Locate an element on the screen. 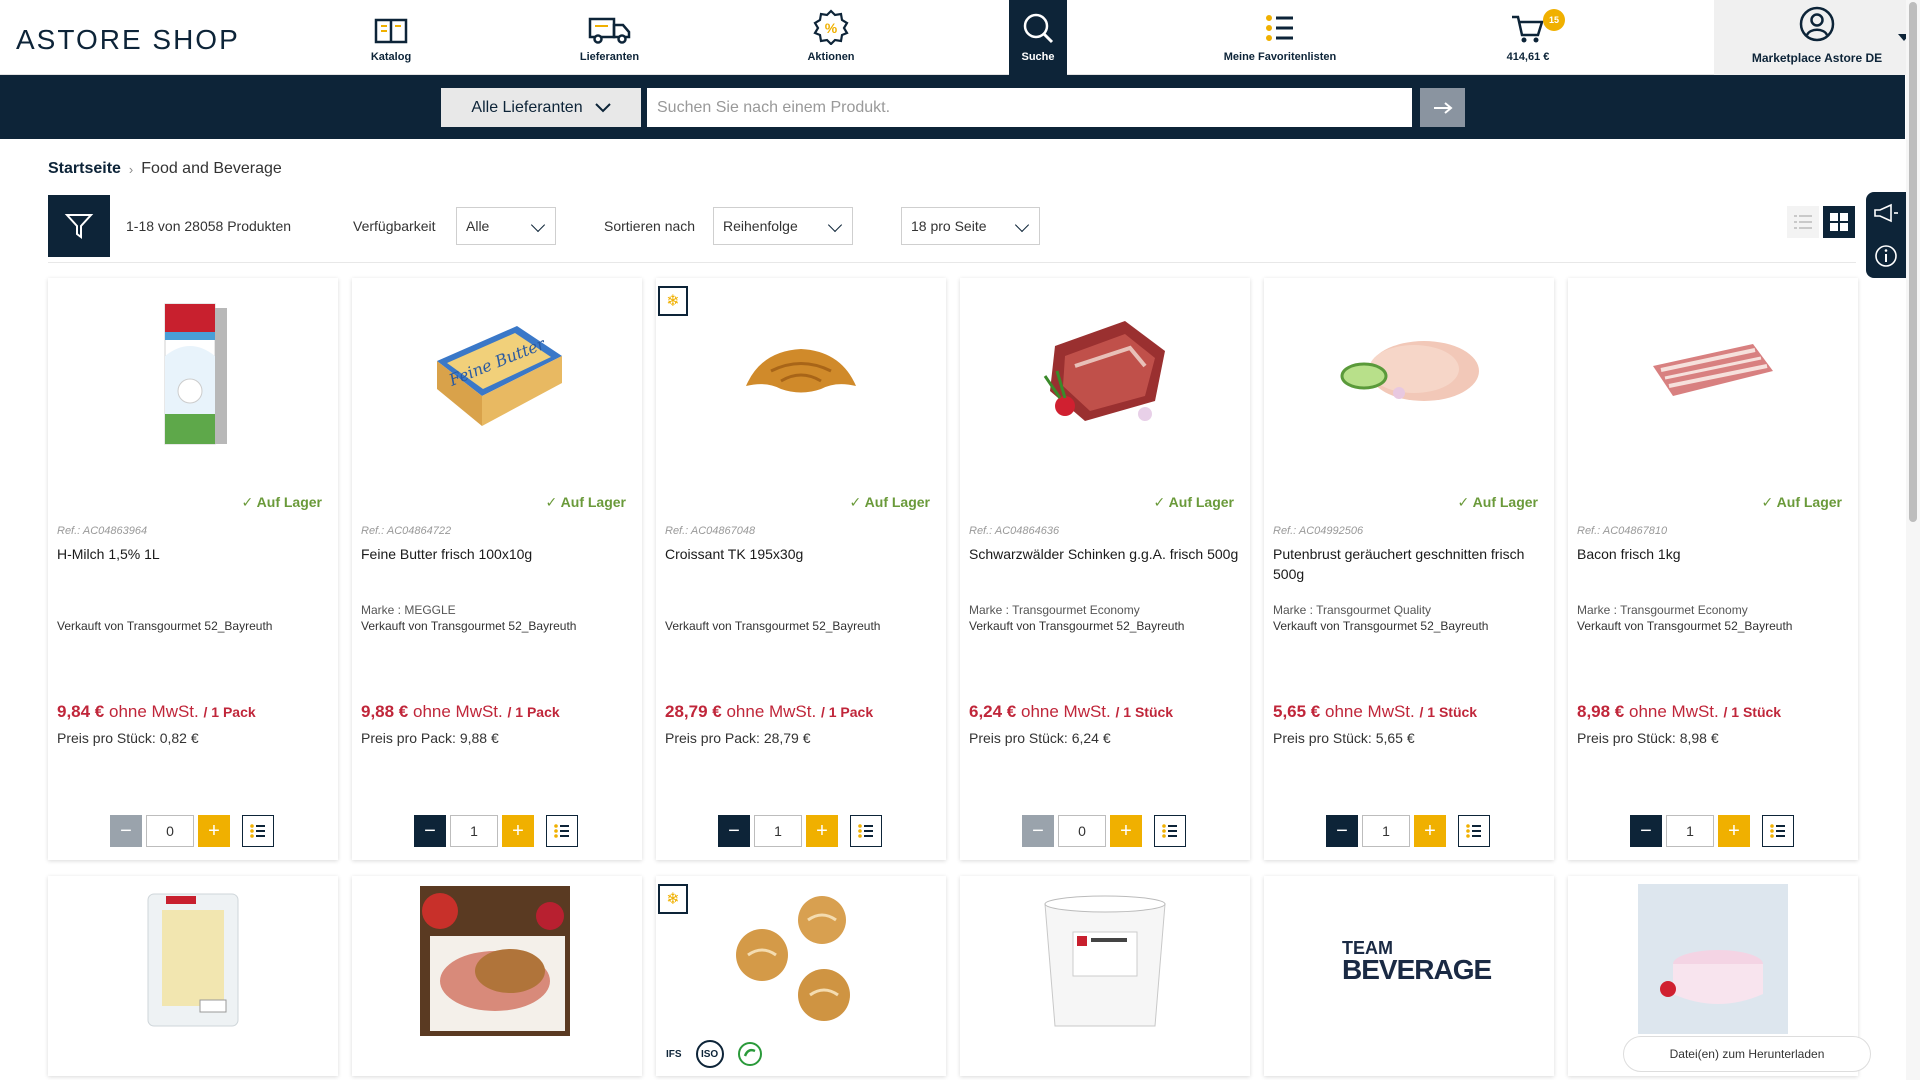 Image resolution: width=1920 pixels, height=1080 pixels. supplier-select: Alle Lieferanten is located at coordinates (541, 107).